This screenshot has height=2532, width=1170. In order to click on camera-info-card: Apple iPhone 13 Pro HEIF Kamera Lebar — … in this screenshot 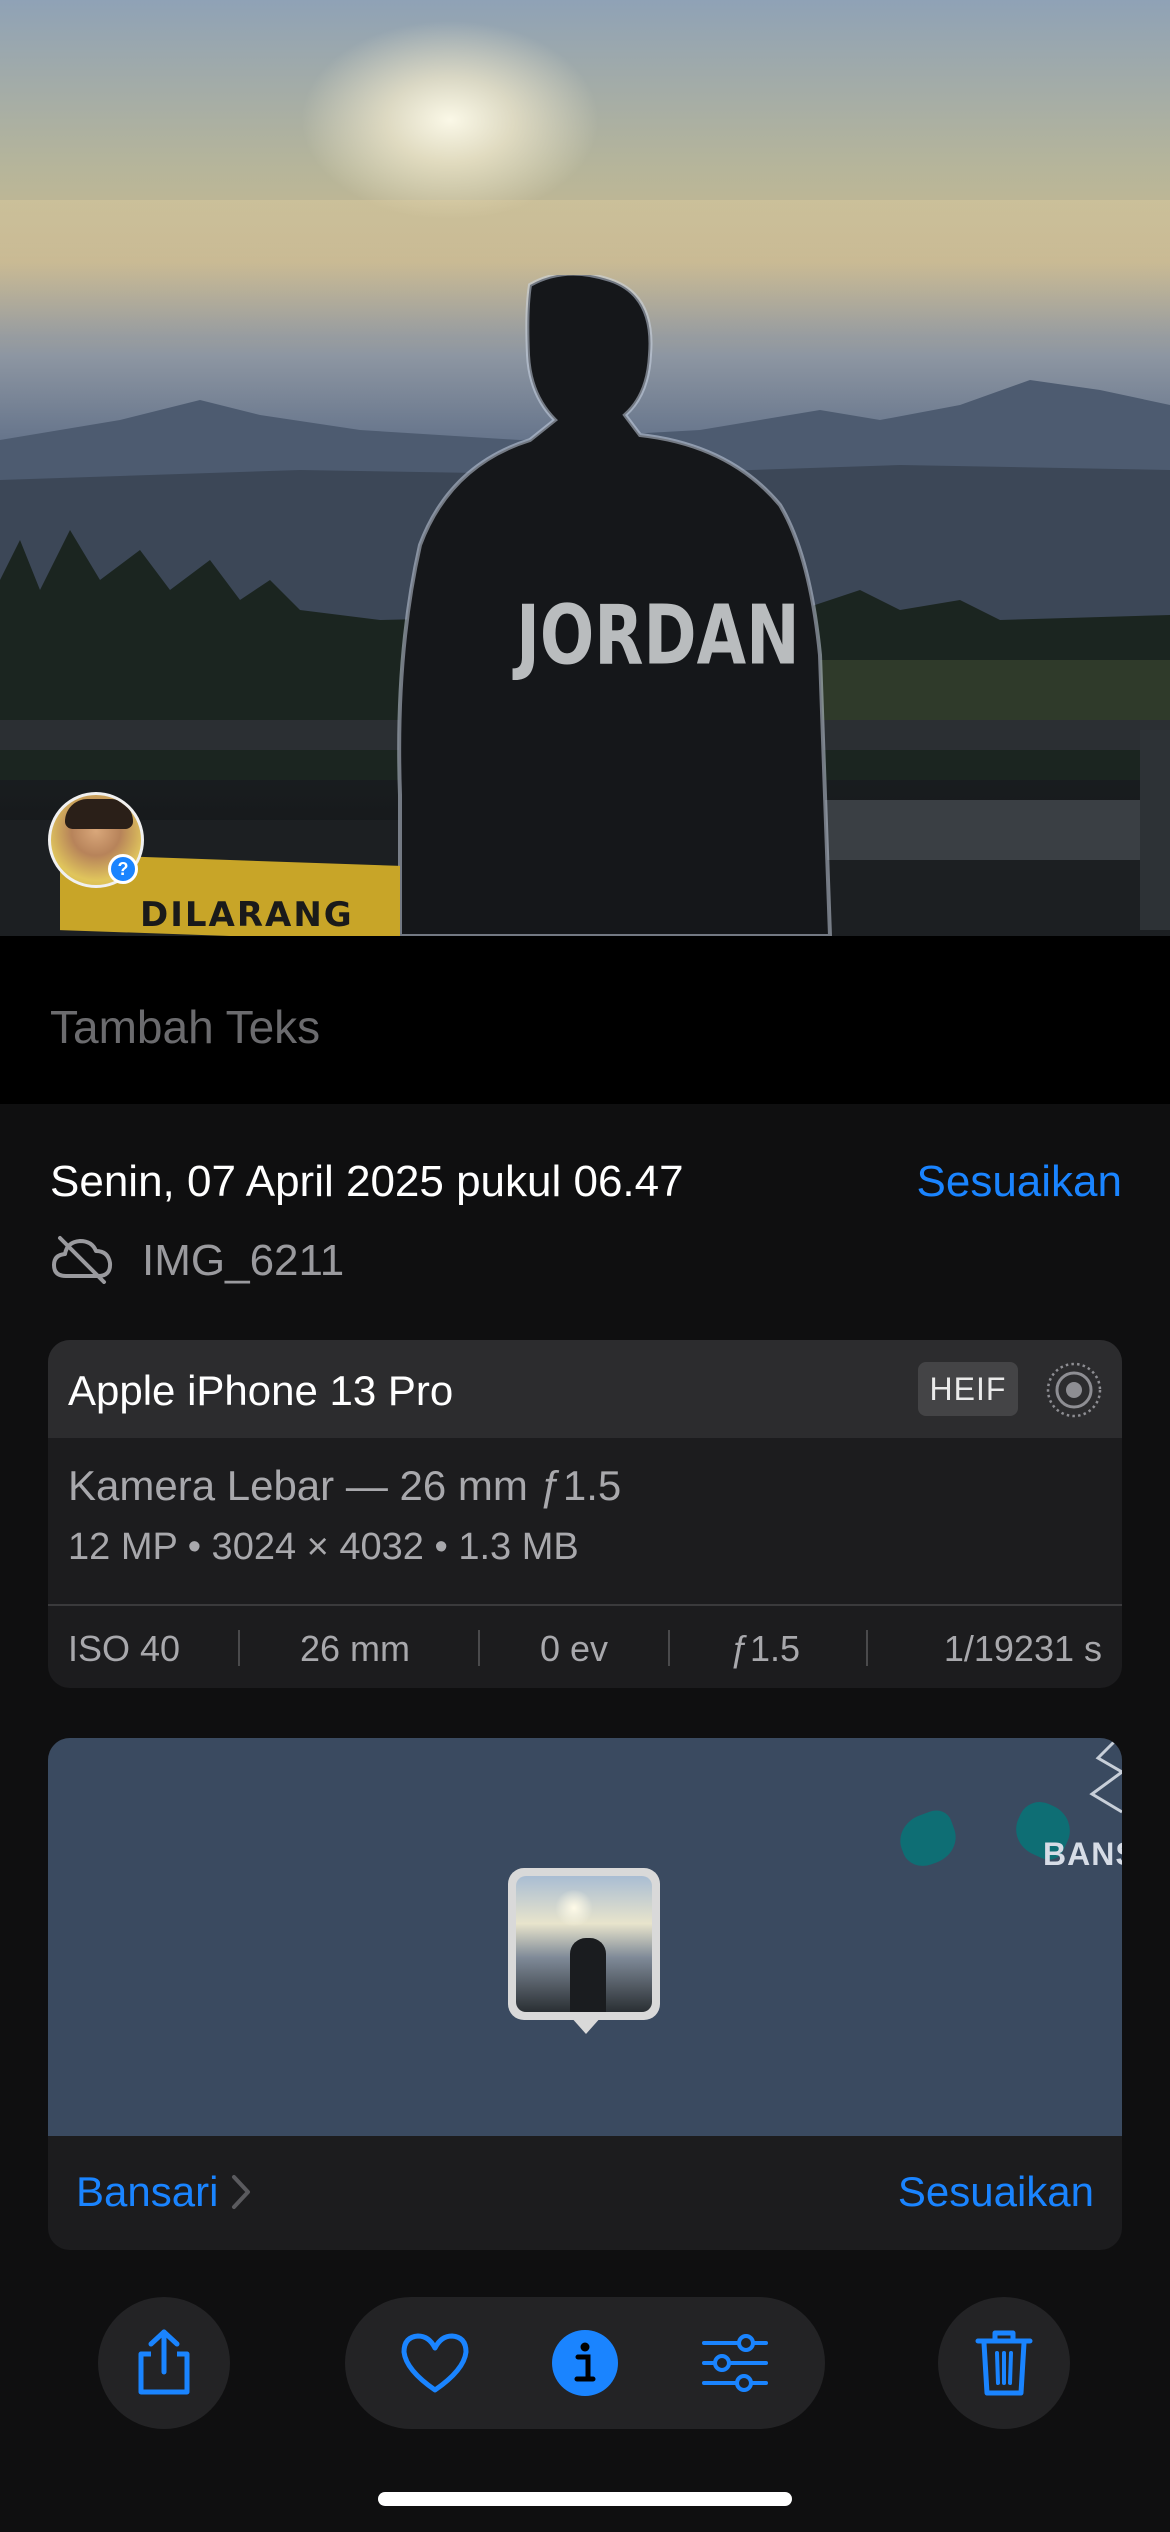, I will do `click(585, 1514)`.